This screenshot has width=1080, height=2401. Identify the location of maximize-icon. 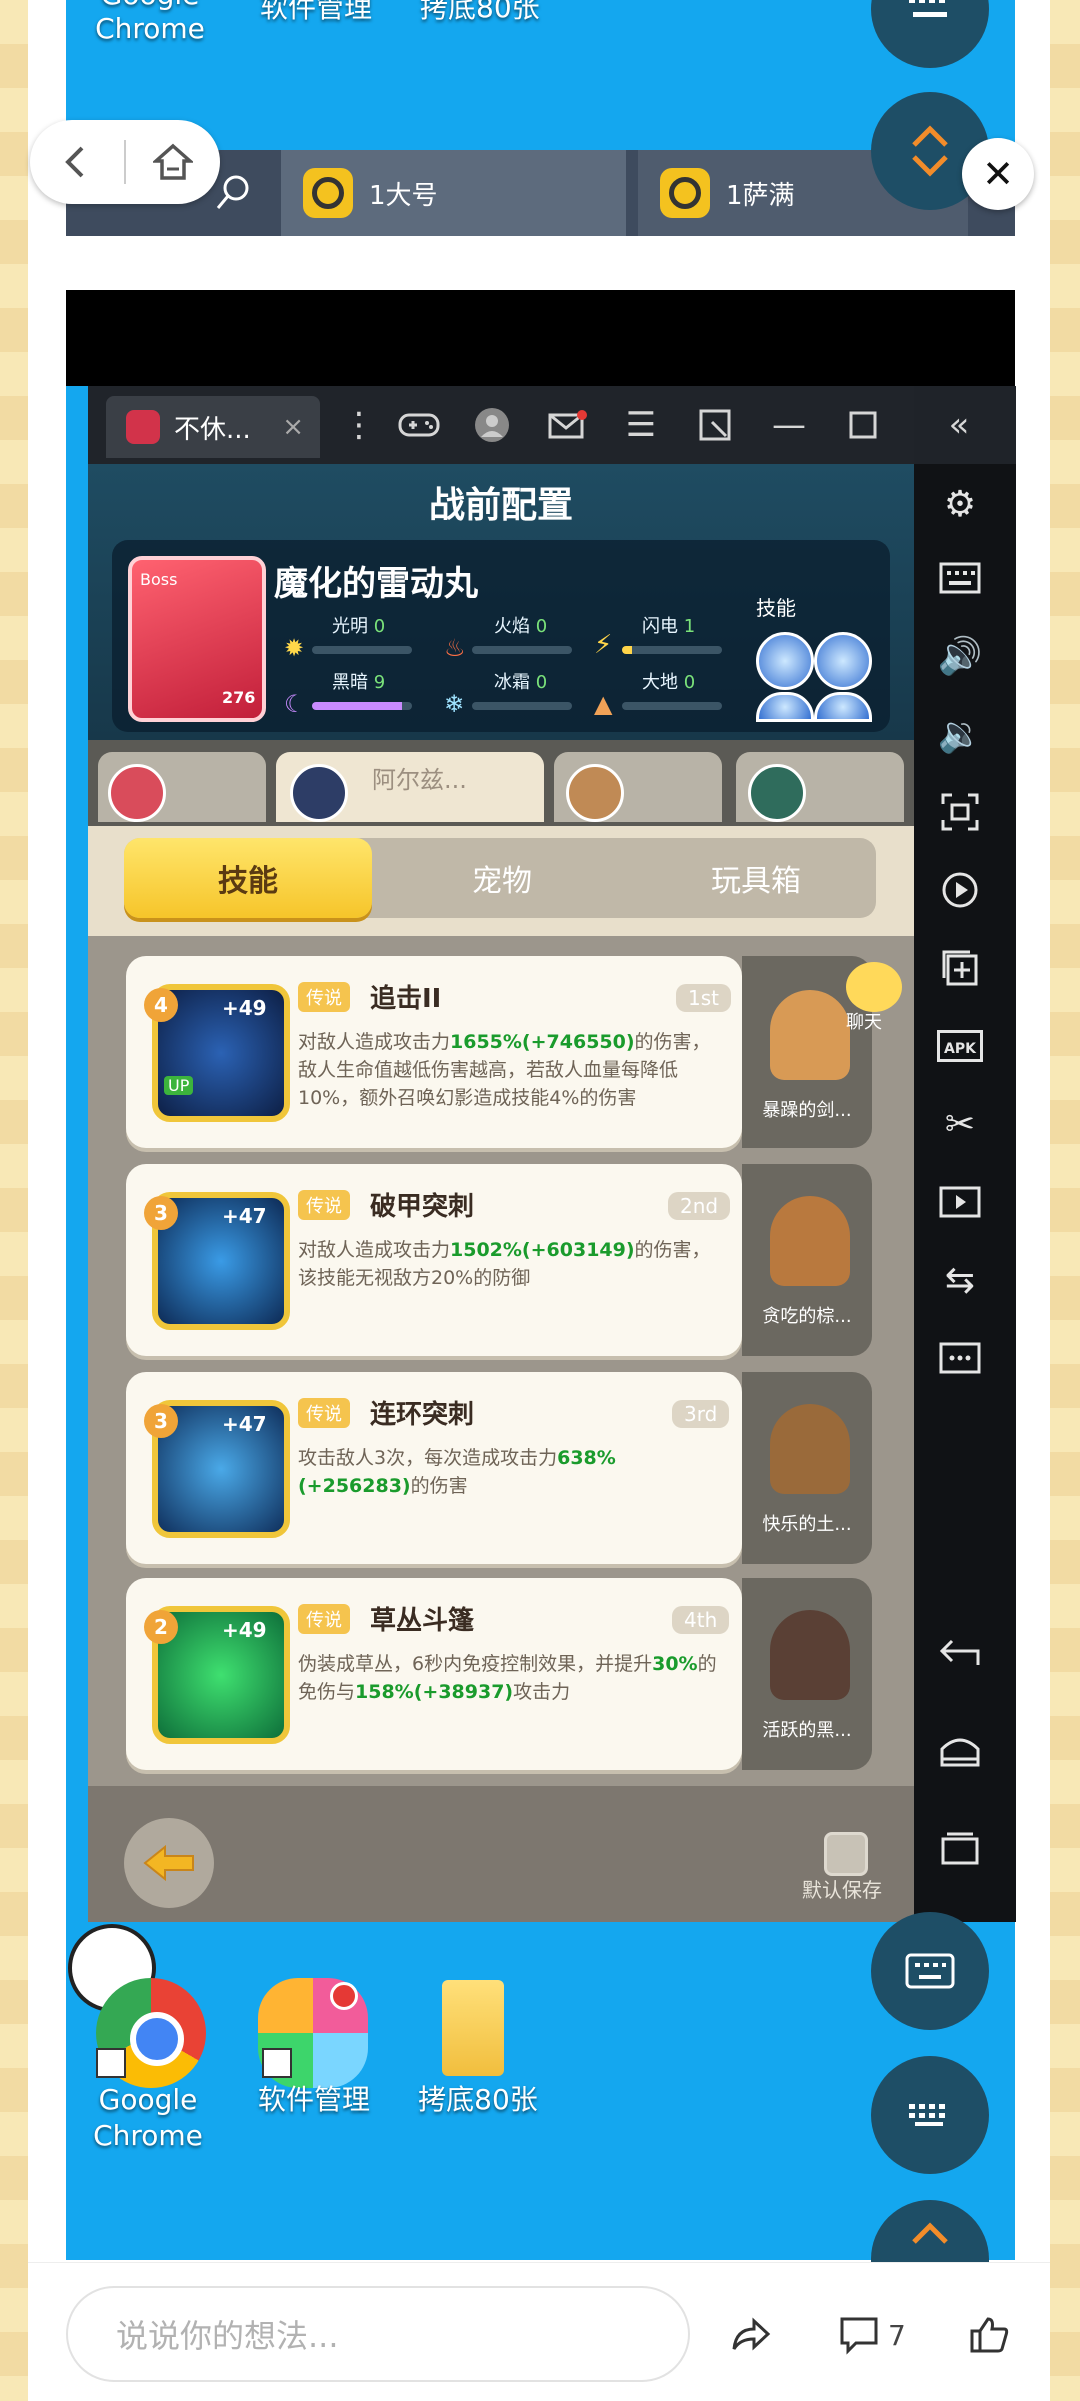
(863, 425).